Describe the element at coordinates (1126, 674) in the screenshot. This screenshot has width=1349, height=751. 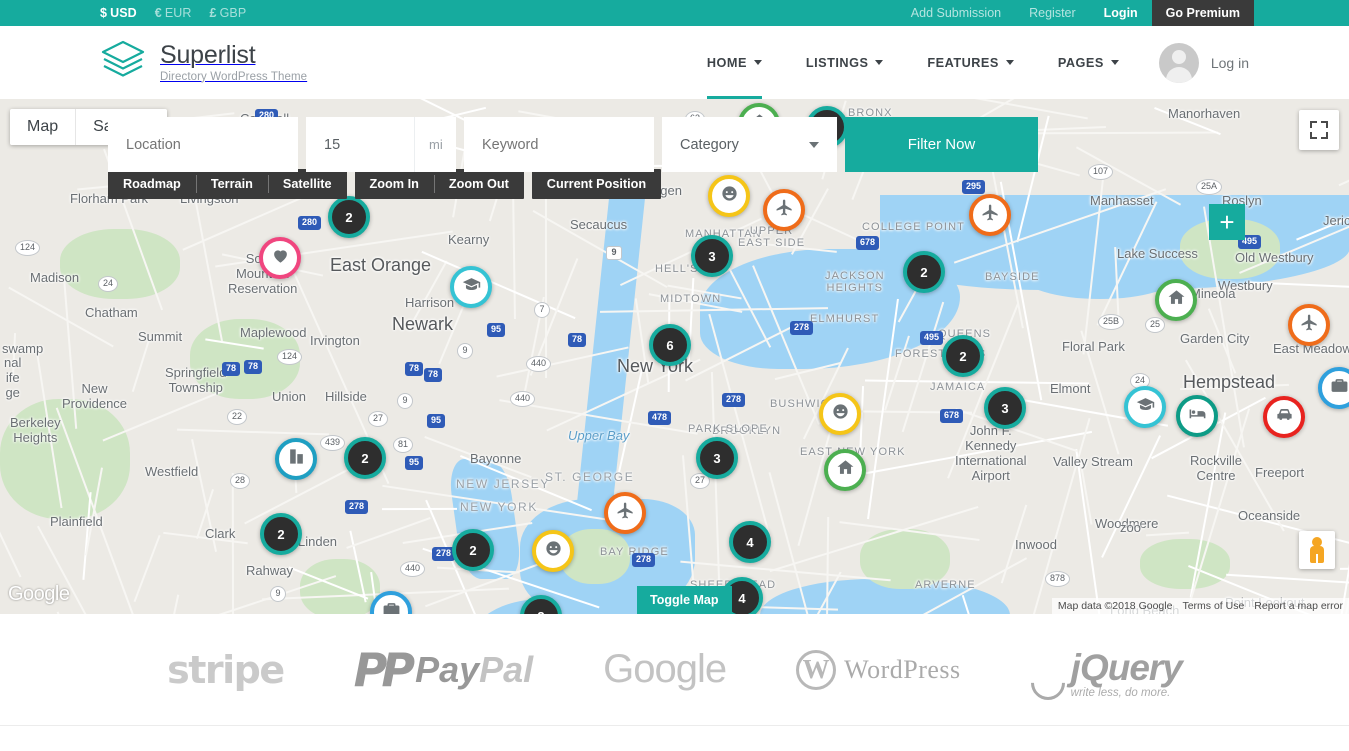
I see `jquery-logo-text: jQuery write less, do more.` at that location.